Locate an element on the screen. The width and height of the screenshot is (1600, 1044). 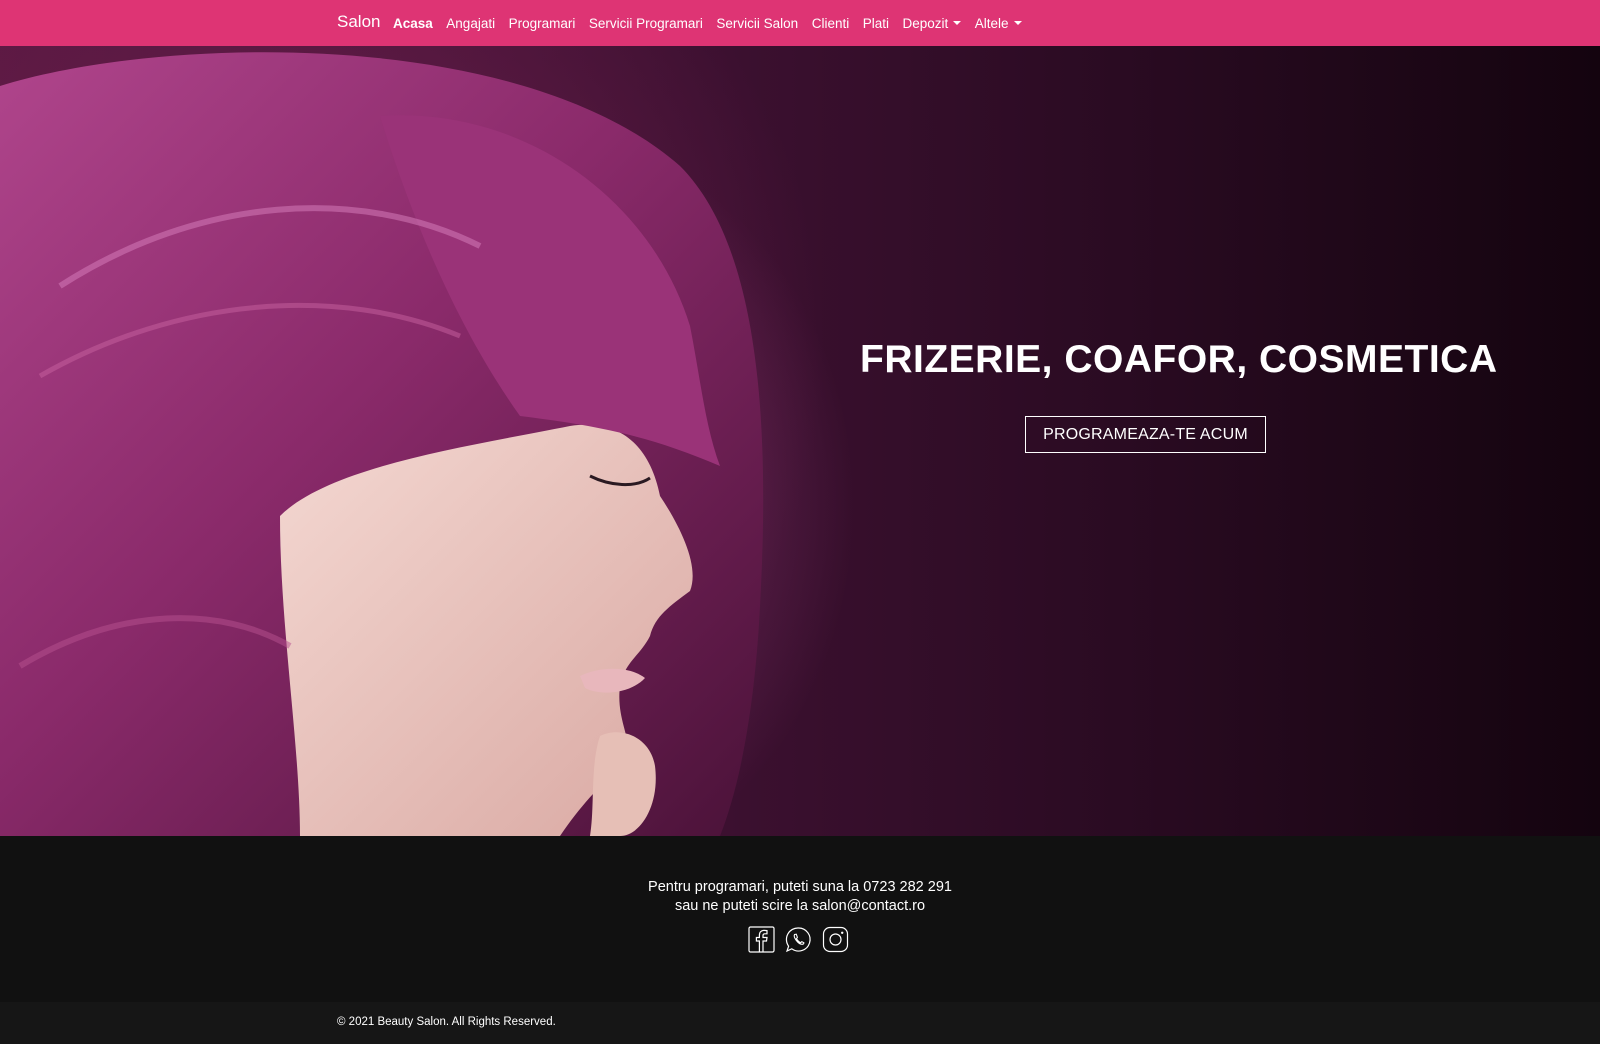
nav-item-acasa: Acasa is located at coordinates (413, 23).